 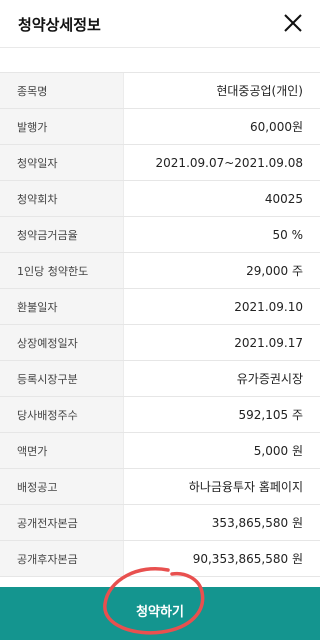 What do you see at coordinates (160, 199) in the screenshot?
I see `table-row: 청약회차 40025` at bounding box center [160, 199].